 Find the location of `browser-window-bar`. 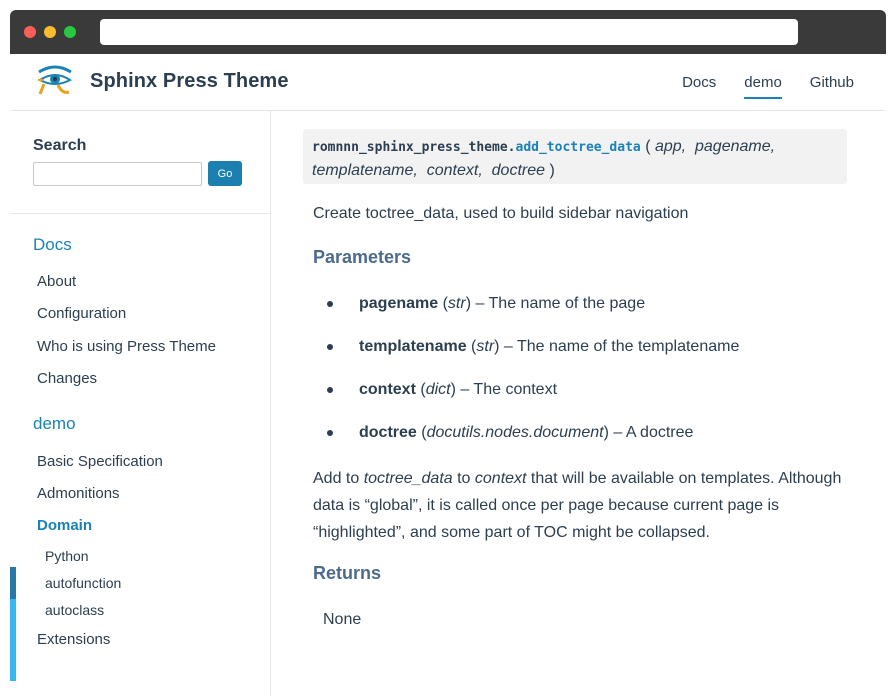

browser-window-bar is located at coordinates (448, 32).